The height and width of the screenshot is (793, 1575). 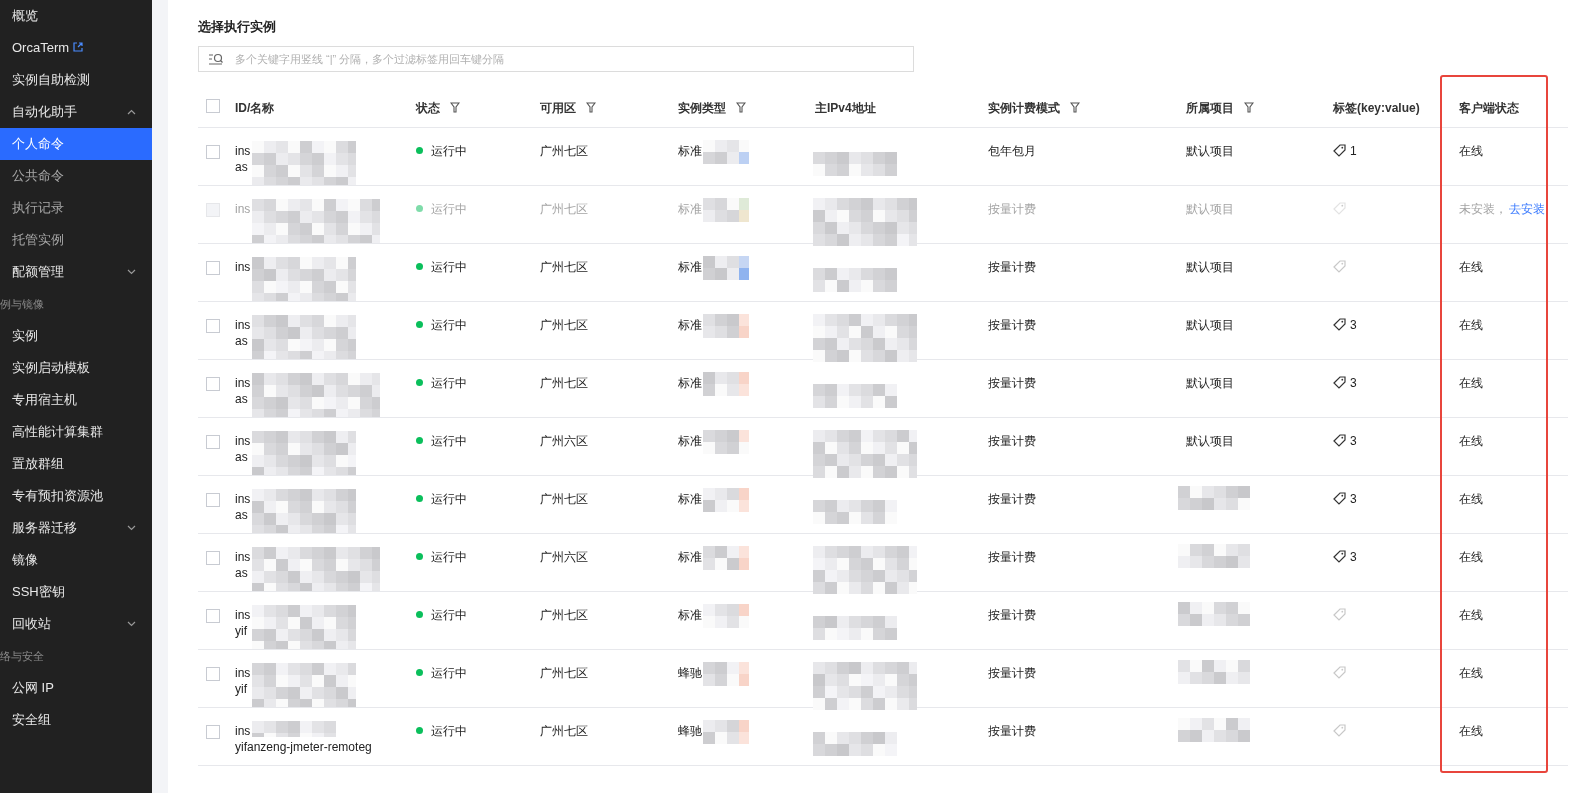 What do you see at coordinates (76, 400) in the screenshot?
I see `sidebar-item: 专用宿主机` at bounding box center [76, 400].